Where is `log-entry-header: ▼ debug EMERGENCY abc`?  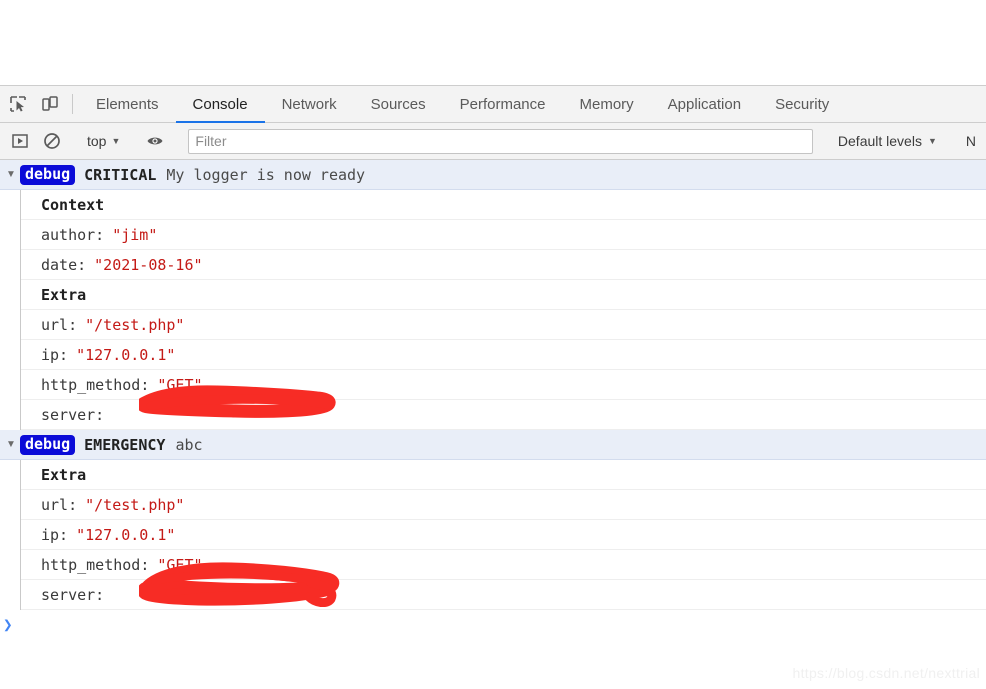 log-entry-header: ▼ debug EMERGENCY abc is located at coordinates (493, 445).